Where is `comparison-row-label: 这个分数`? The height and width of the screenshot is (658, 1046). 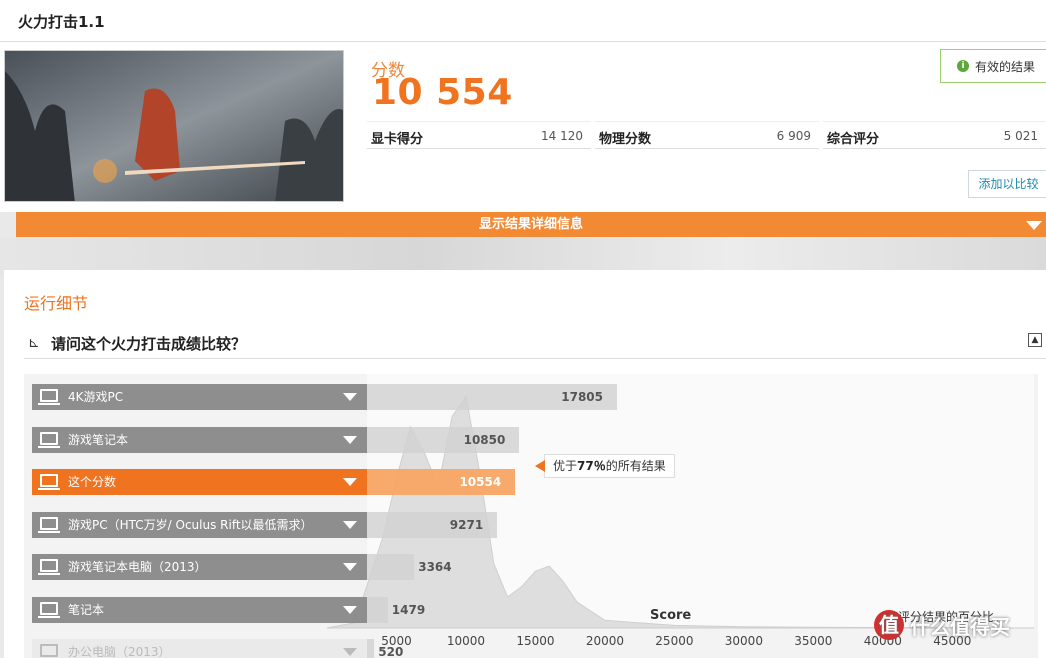
comparison-row-label: 这个分数 is located at coordinates (199, 482).